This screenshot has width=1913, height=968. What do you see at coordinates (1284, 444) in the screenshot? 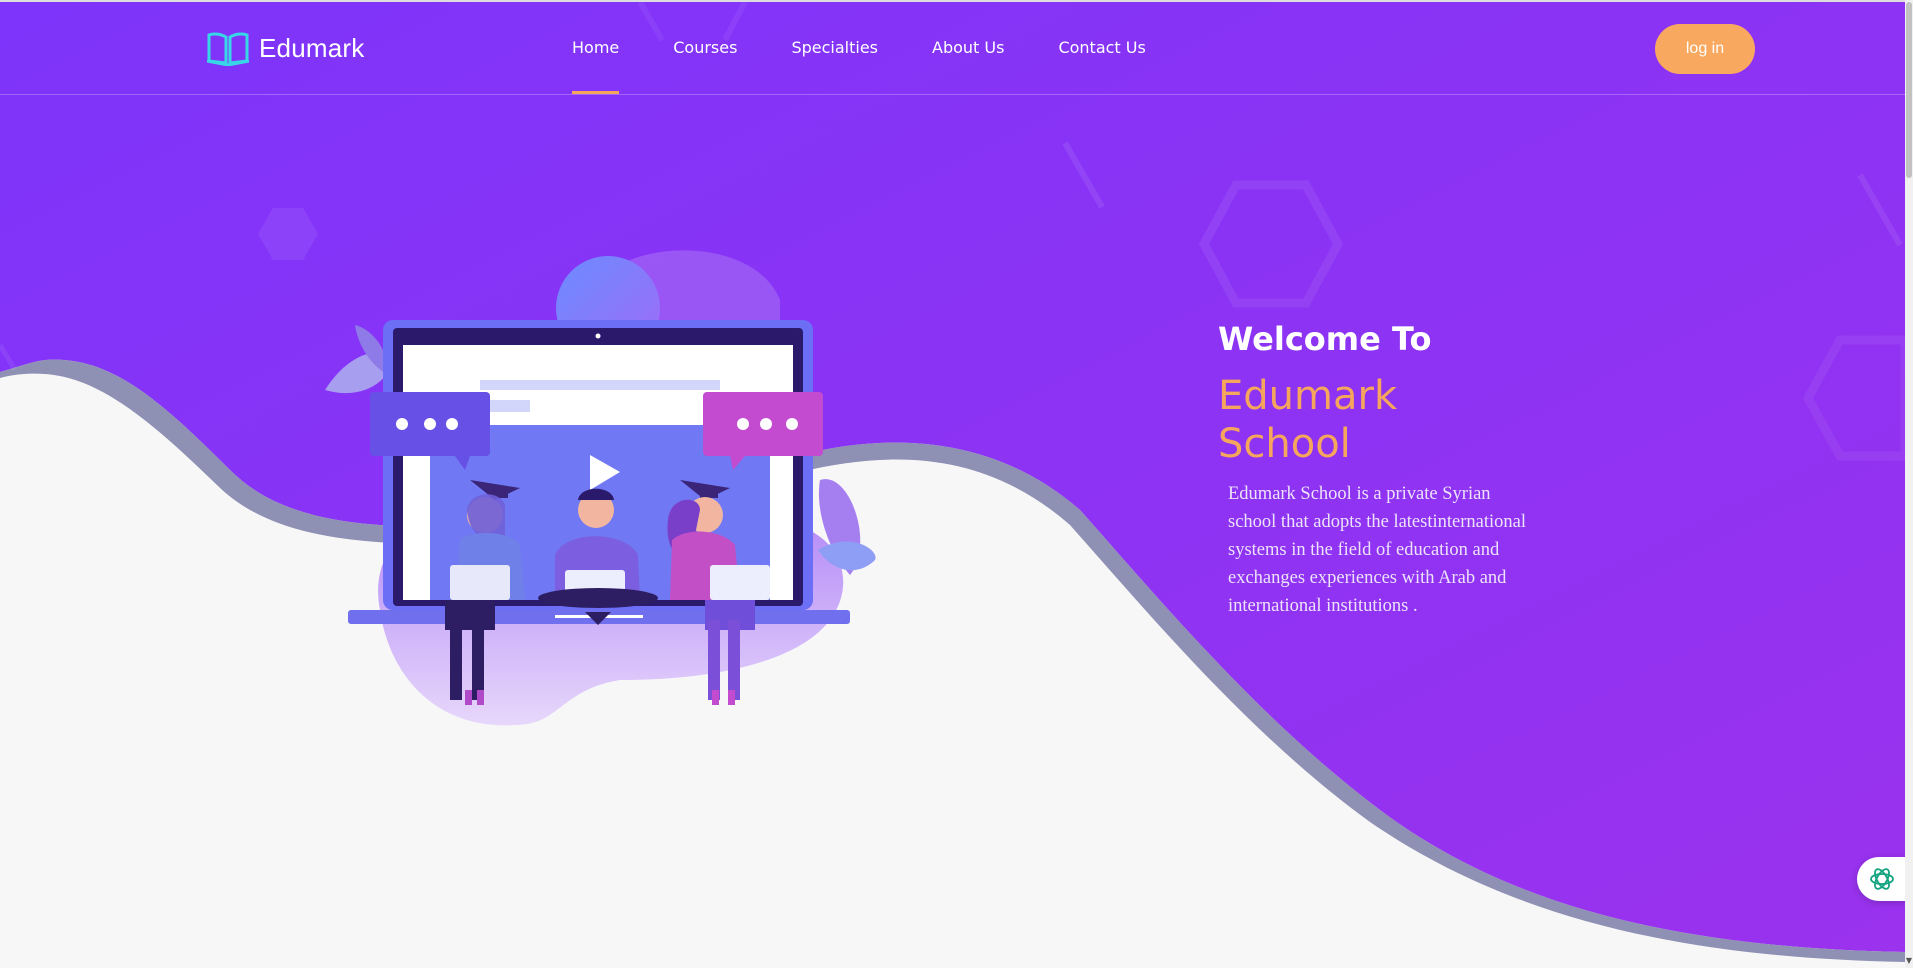
I see `school-name-line2: School` at bounding box center [1284, 444].